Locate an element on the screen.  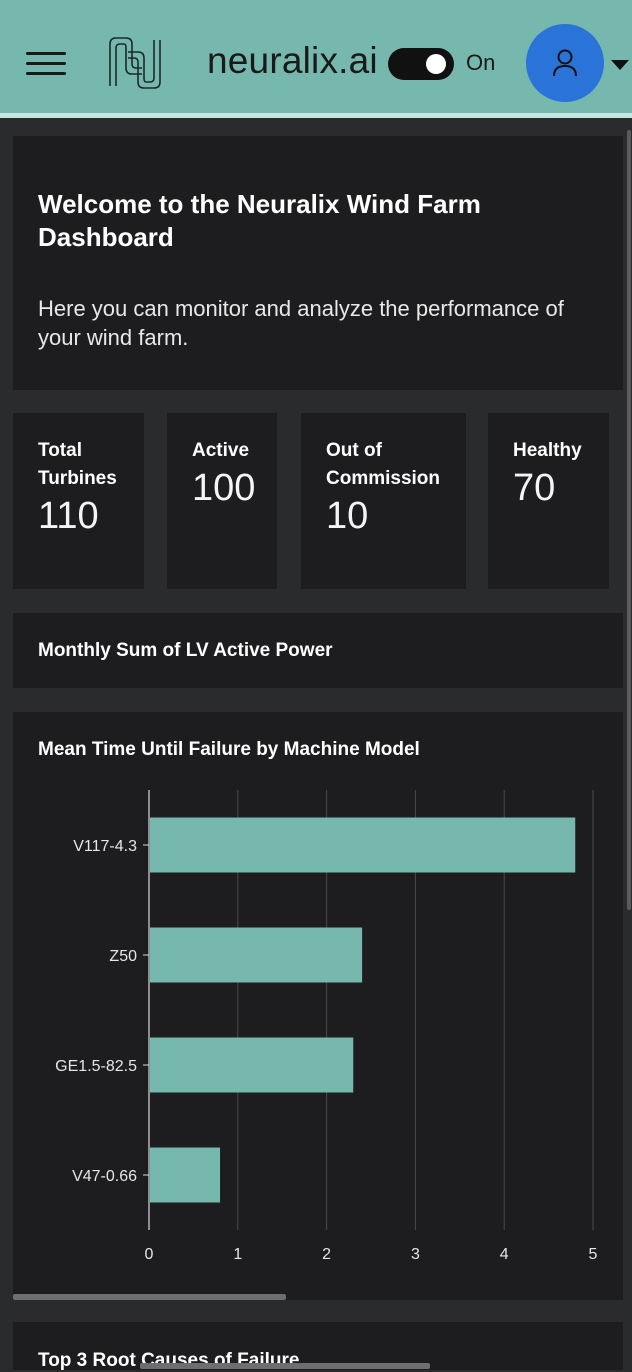
page-vertical-scrollbar is located at coordinates (629, 520).